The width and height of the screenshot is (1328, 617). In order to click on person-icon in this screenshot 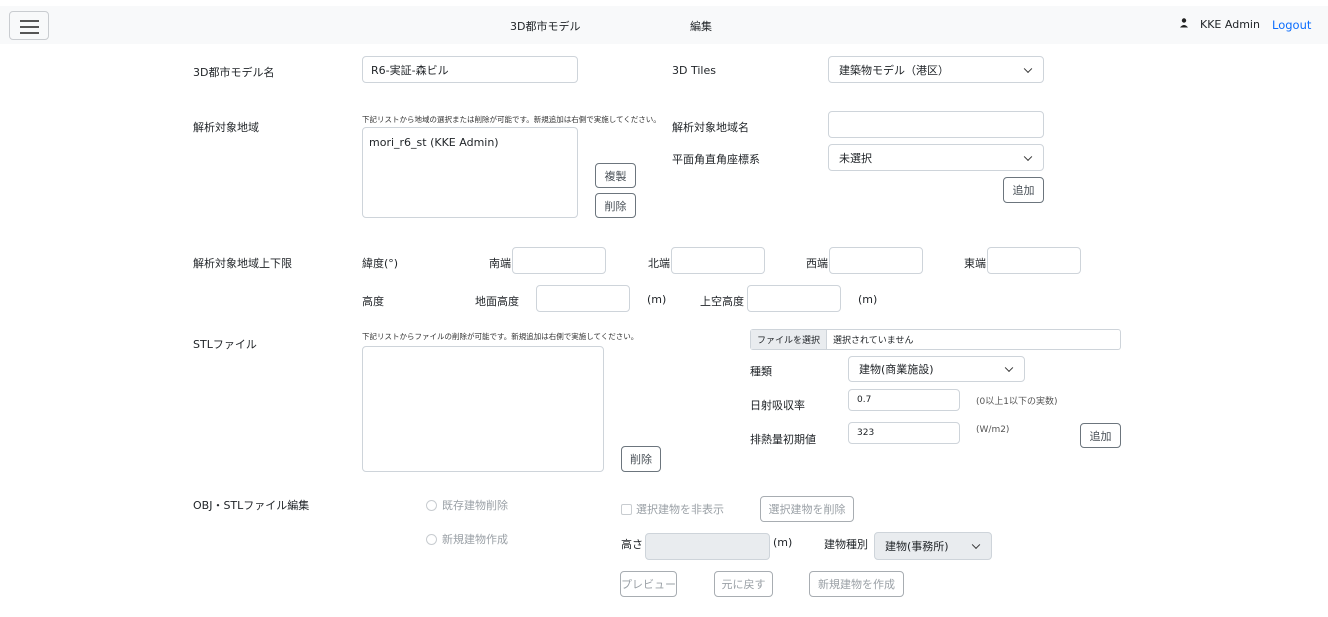, I will do `click(1184, 23)`.